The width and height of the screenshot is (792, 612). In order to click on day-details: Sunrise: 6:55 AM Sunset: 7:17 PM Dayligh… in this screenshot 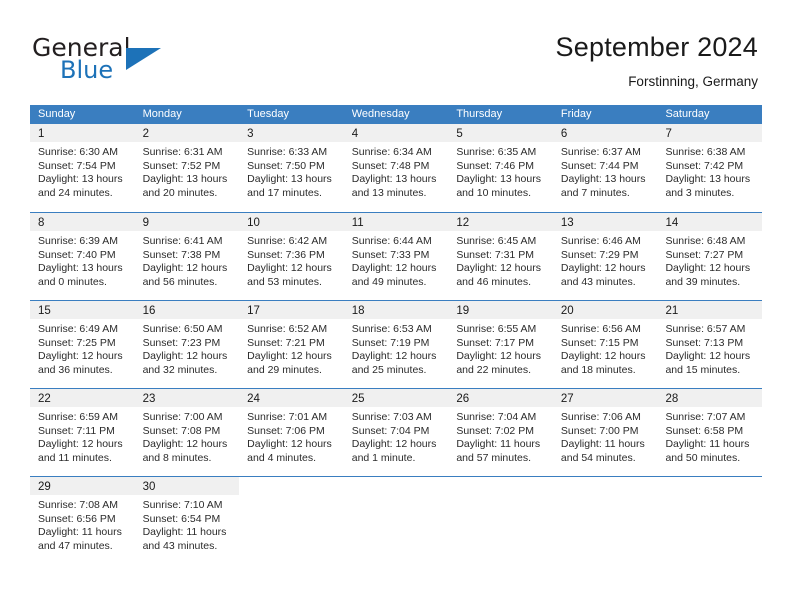, I will do `click(500, 348)`.